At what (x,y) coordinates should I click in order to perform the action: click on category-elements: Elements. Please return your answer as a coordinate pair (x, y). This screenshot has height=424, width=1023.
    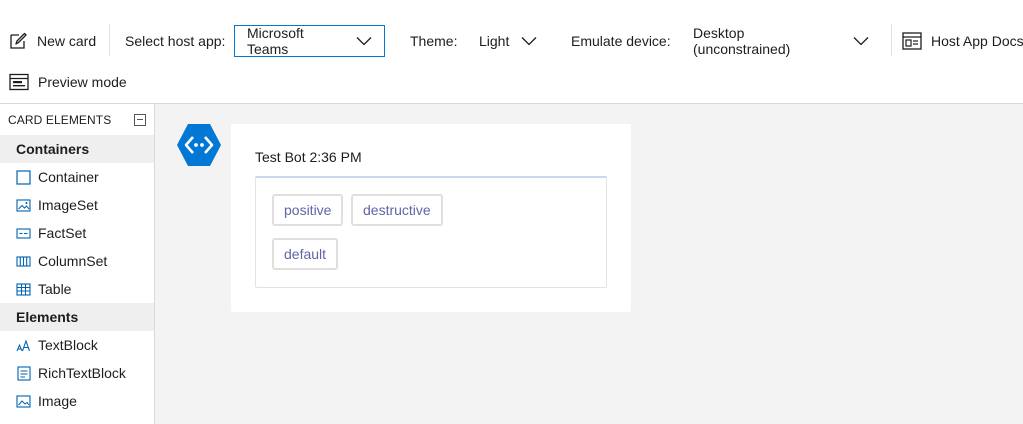
    Looking at the image, I should click on (77, 317).